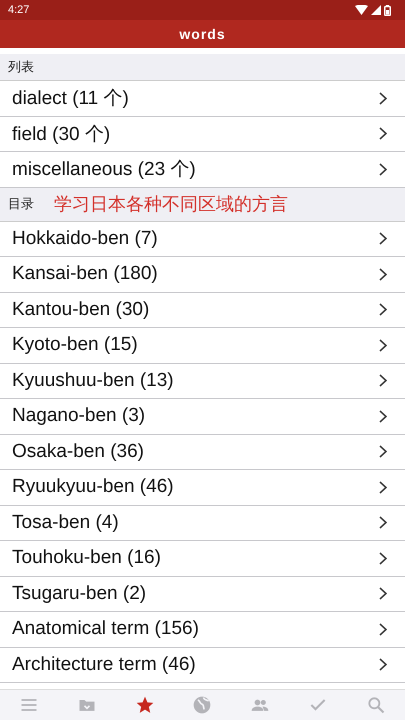 Image resolution: width=405 pixels, height=720 pixels. Describe the element at coordinates (86, 558) in the screenshot. I see `item-label: Touhoku-ben (16)` at that location.